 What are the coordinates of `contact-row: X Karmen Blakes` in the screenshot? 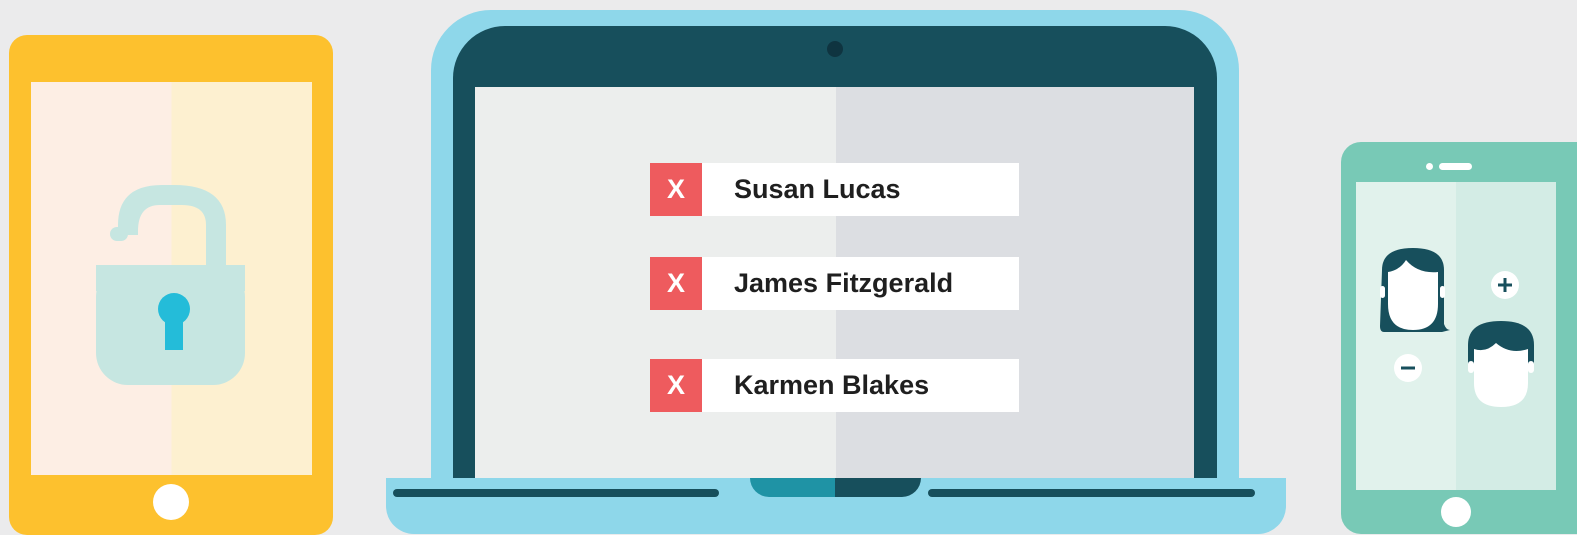 It's located at (834, 385).